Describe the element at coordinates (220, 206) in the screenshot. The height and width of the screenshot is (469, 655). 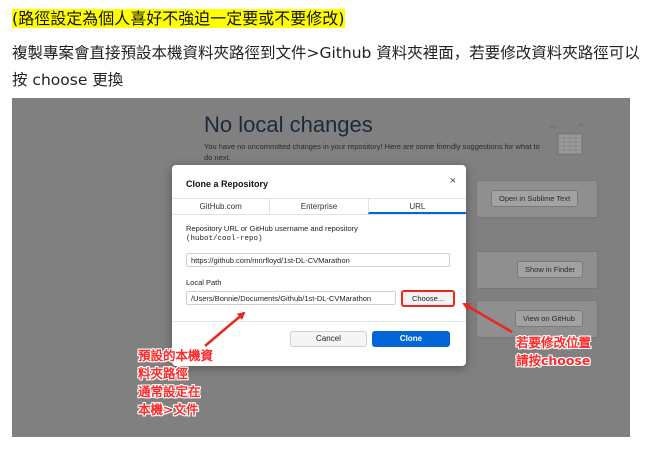
I see `tab-github-com: GitHub.com` at that location.